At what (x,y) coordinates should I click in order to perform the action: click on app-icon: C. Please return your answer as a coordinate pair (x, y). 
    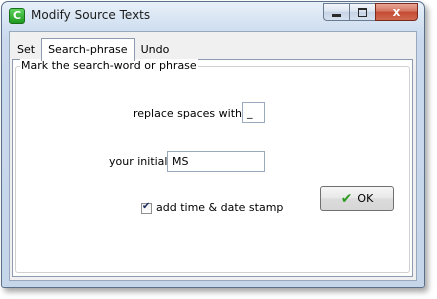
    Looking at the image, I should click on (17, 16).